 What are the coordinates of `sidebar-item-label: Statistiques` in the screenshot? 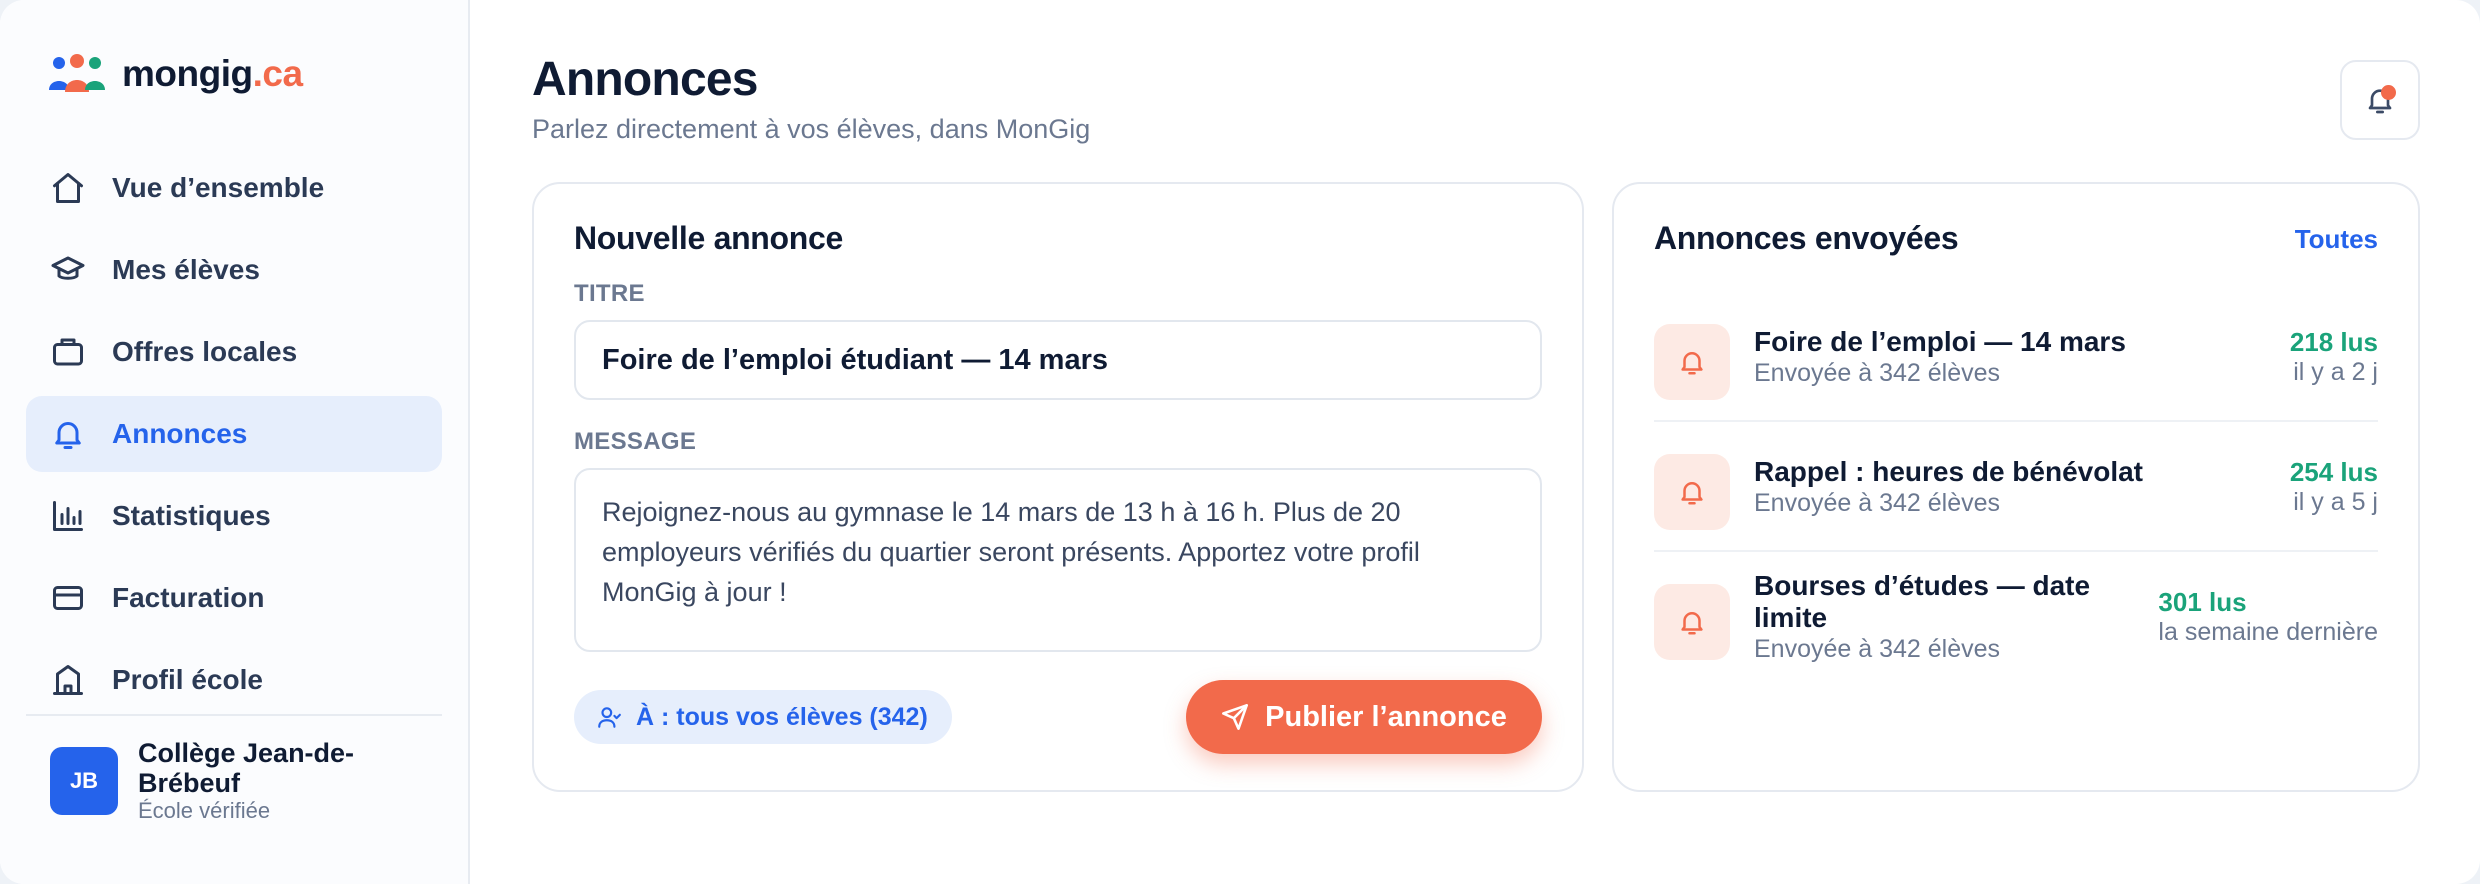 It's located at (191, 515).